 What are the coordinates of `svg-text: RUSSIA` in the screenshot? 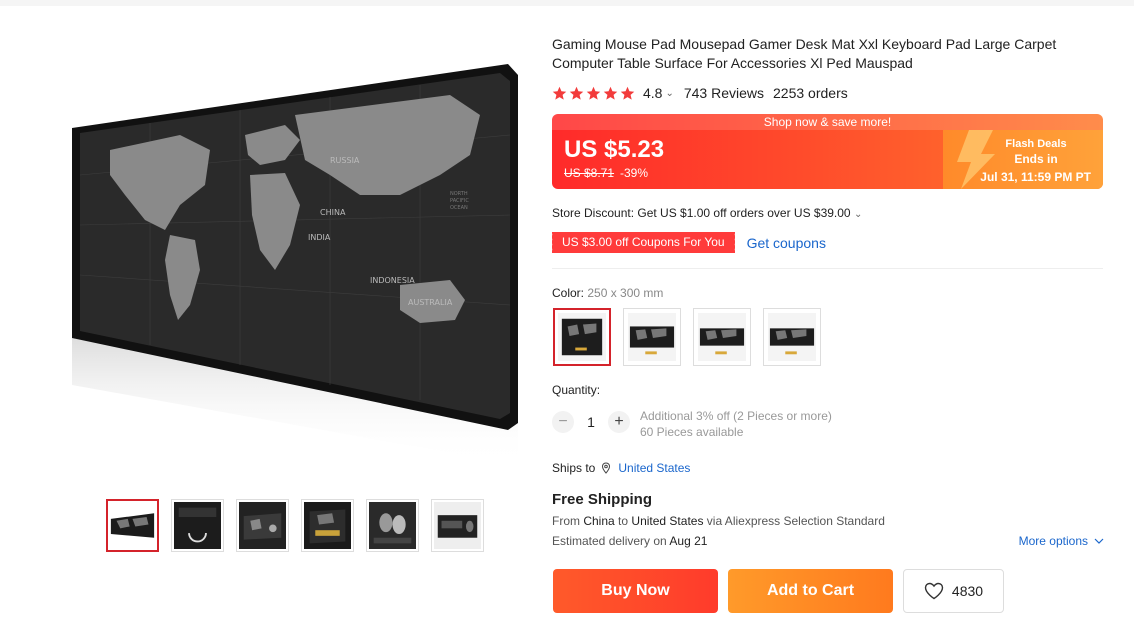 It's located at (345, 160).